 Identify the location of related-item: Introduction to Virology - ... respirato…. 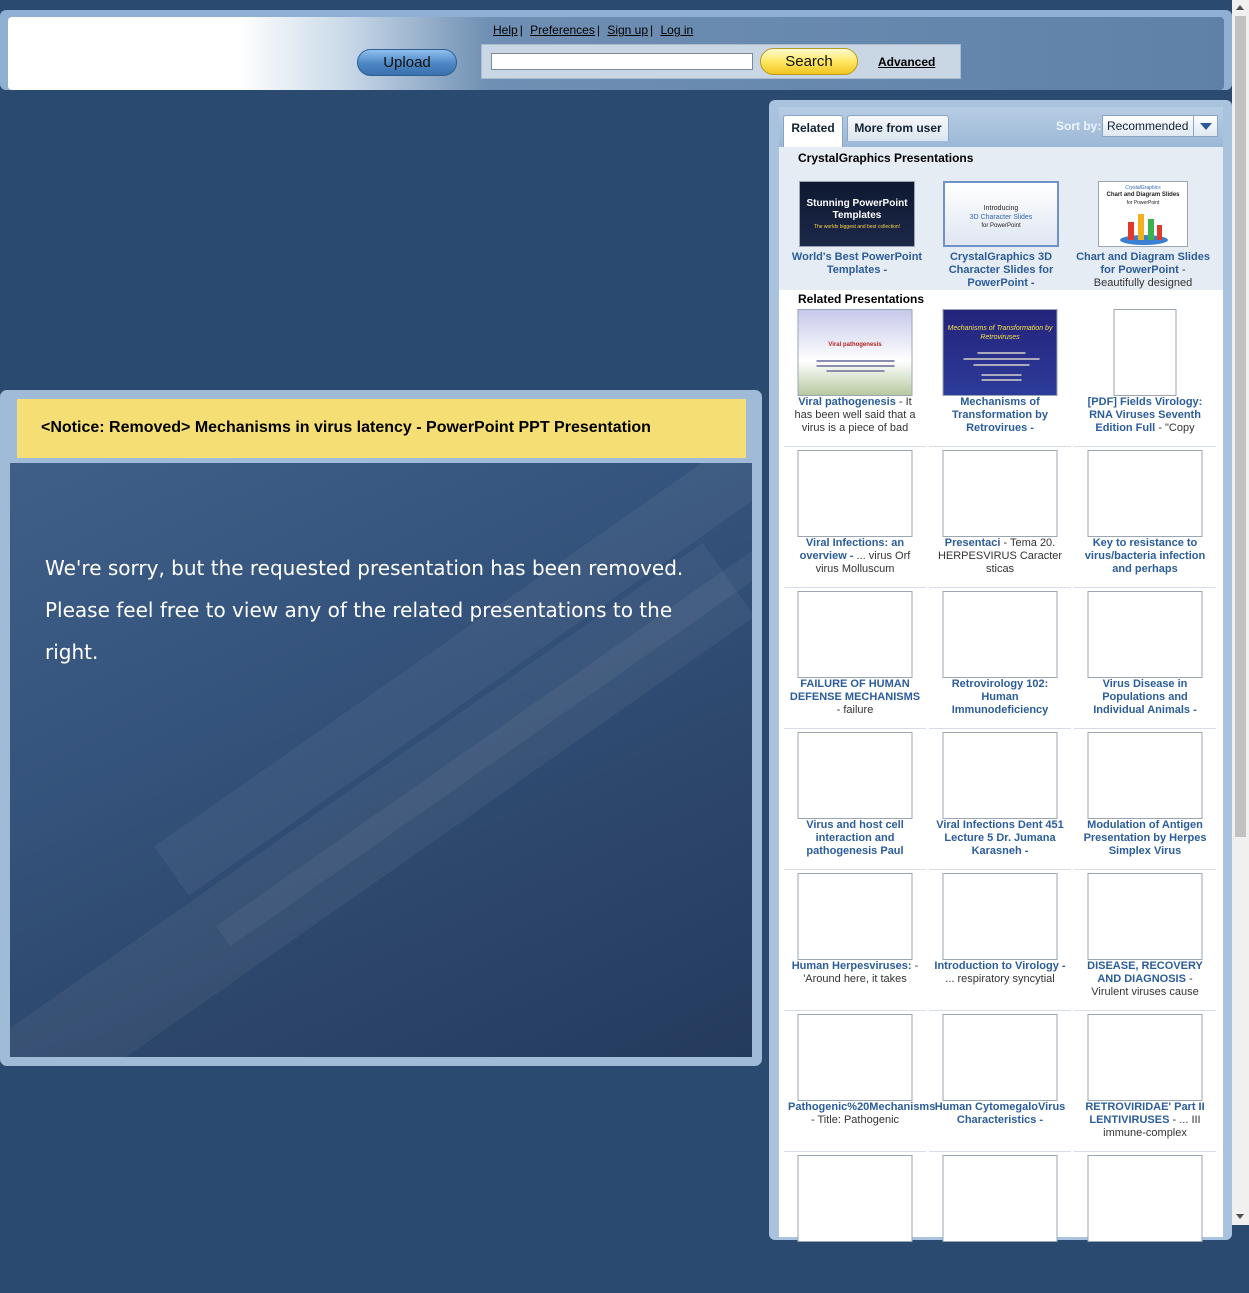
(1000, 942).